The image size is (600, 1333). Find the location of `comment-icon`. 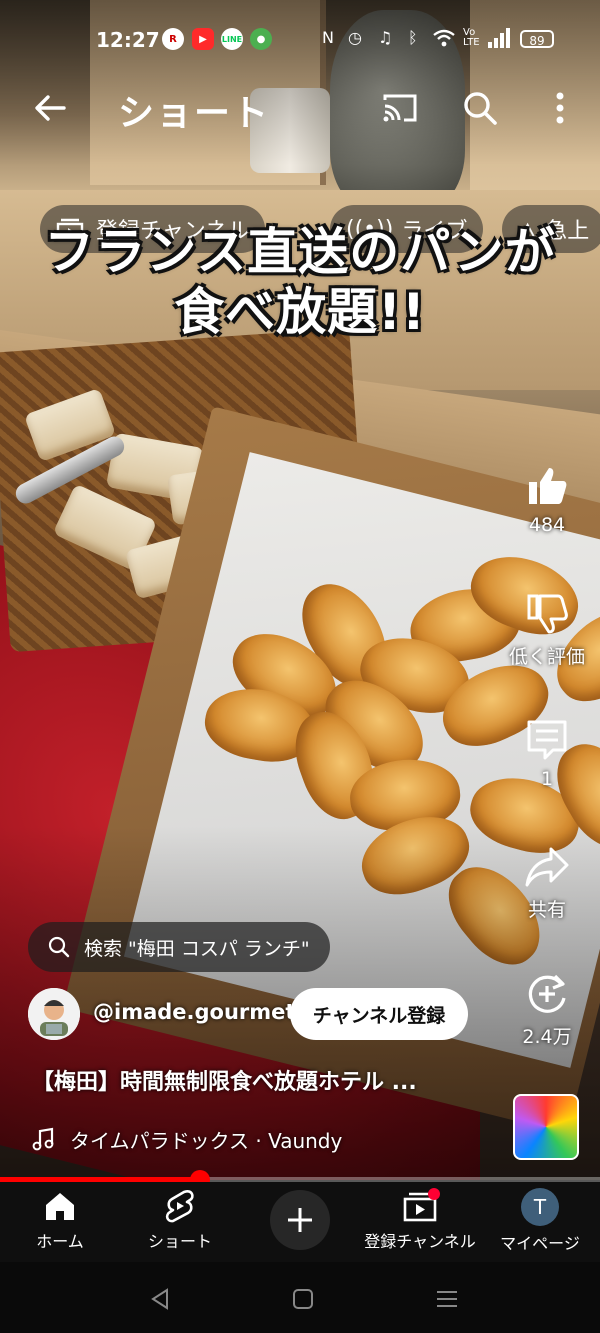

comment-icon is located at coordinates (547, 740).